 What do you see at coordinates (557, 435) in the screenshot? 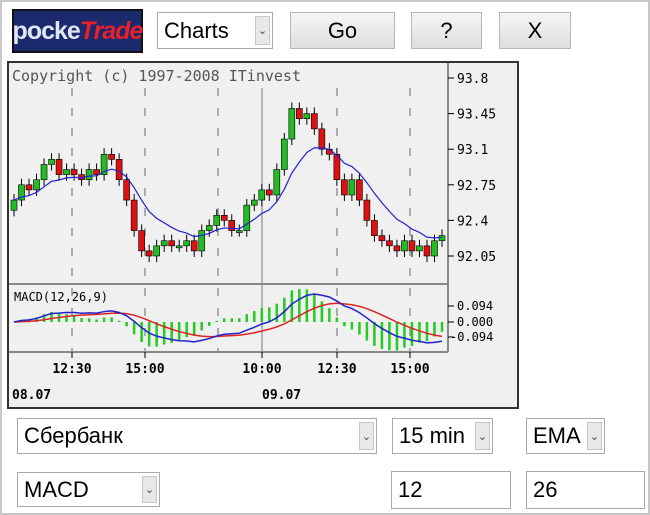
I see `ma-type-value: EMA` at bounding box center [557, 435].